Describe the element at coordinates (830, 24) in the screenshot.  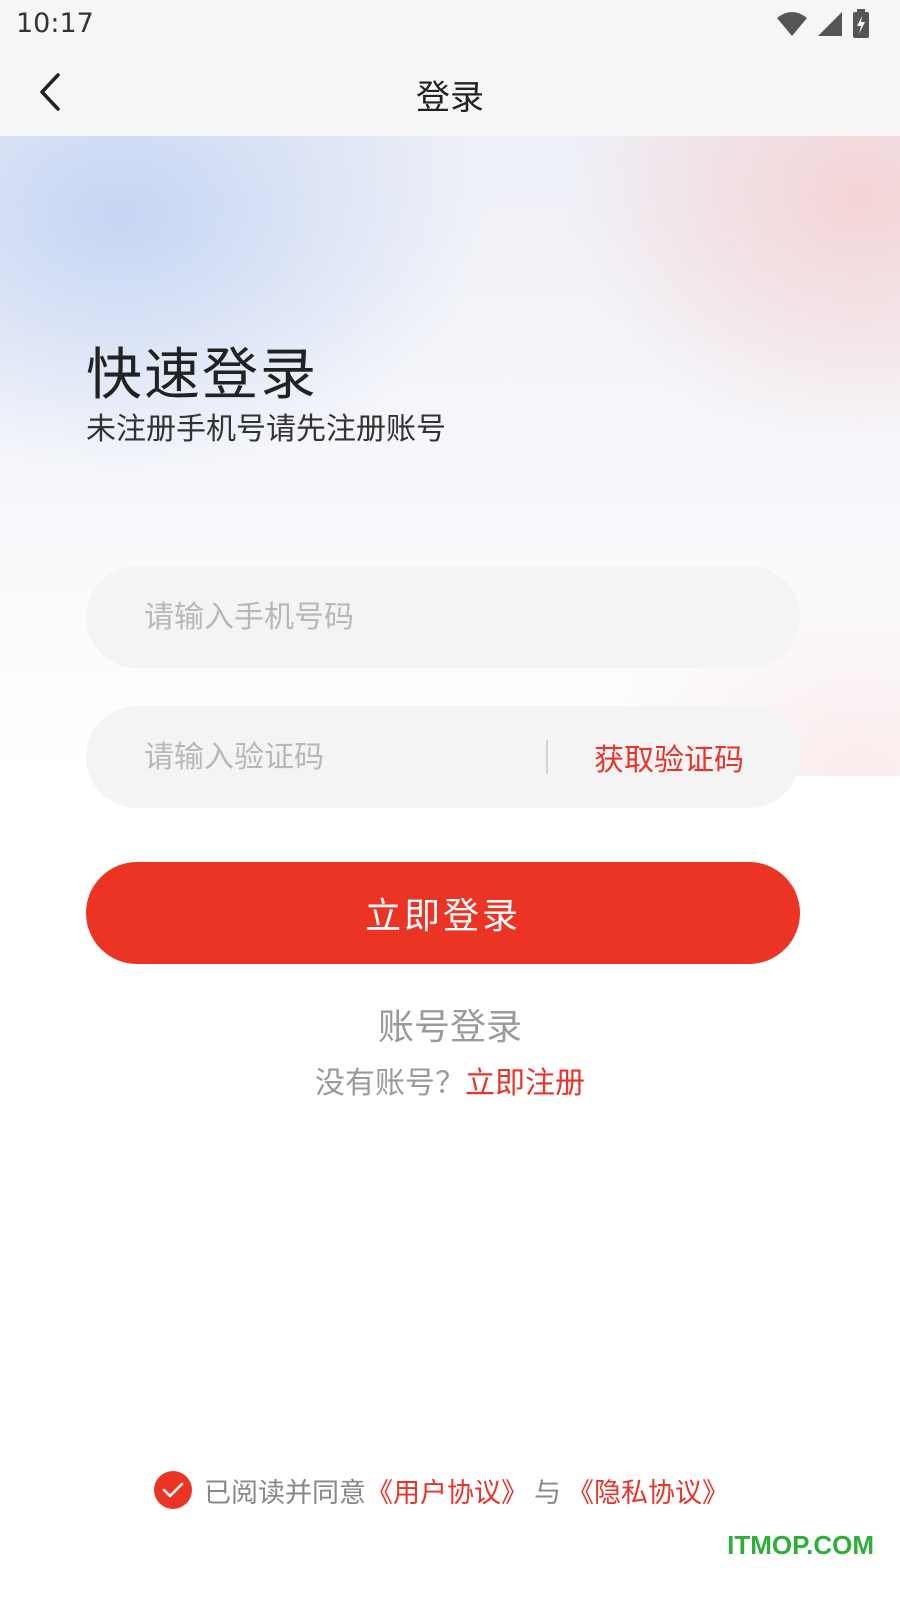
I see `signal-icon` at that location.